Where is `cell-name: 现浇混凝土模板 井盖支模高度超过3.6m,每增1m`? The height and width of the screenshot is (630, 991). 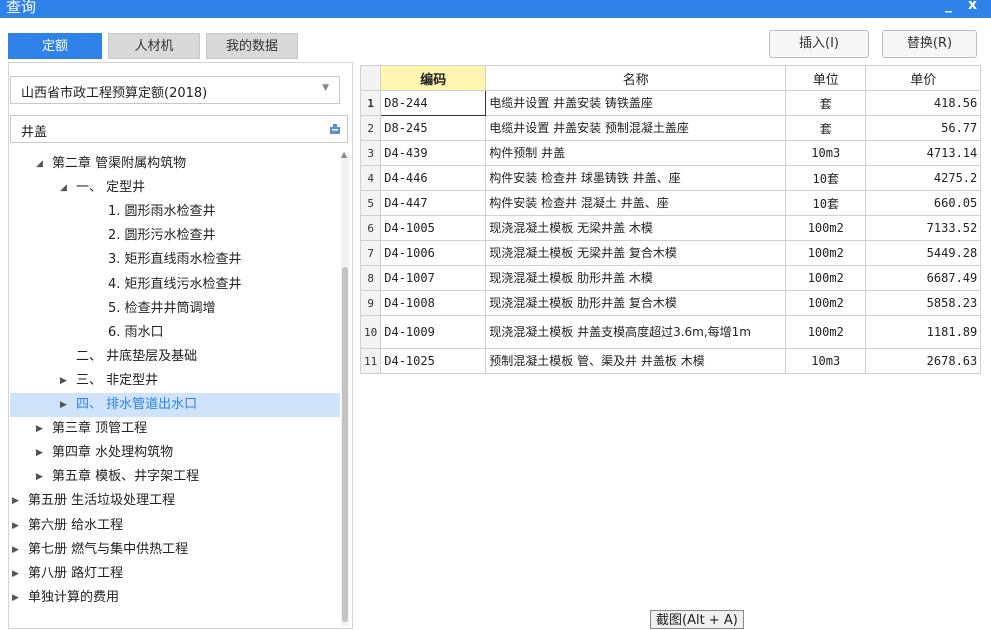 cell-name: 现浇混凝土模板 井盖支模高度超过3.6m,每增1m is located at coordinates (636, 332).